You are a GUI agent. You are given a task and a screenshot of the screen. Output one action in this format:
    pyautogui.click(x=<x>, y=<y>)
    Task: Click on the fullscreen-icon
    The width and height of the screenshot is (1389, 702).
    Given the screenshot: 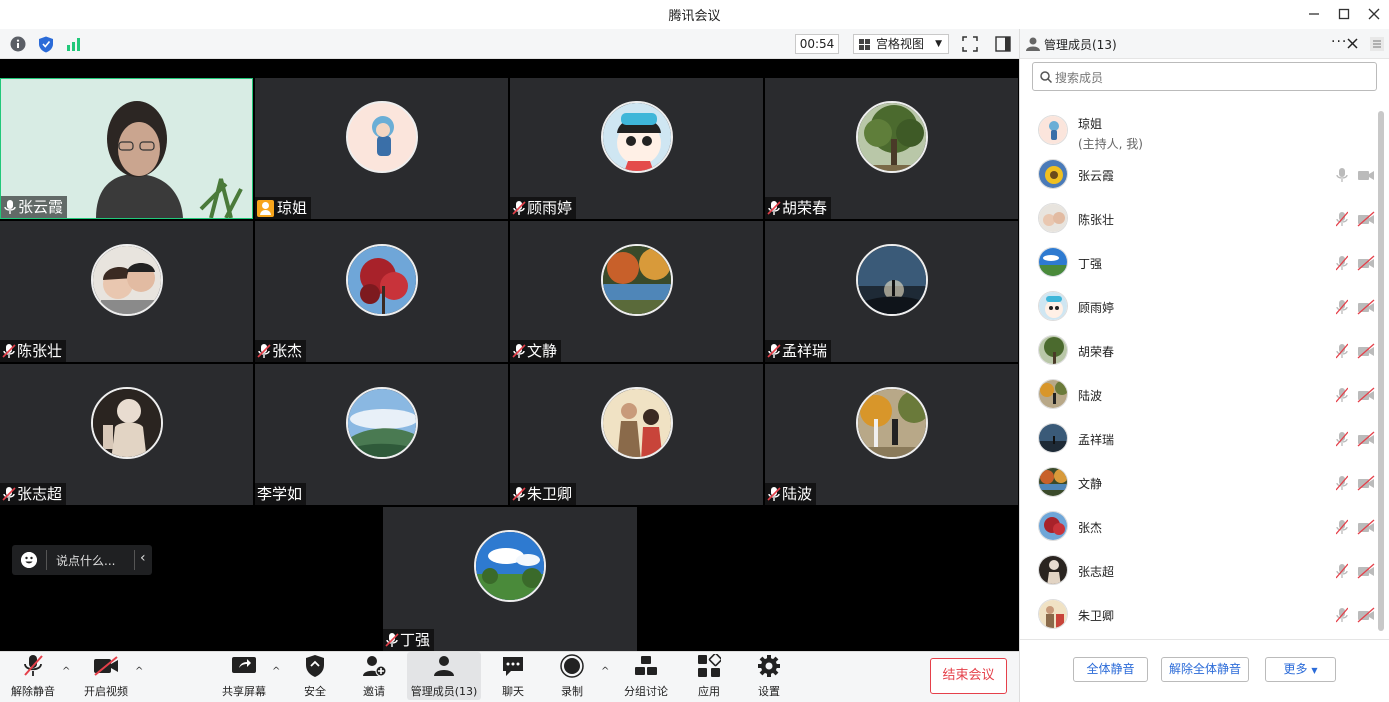 What is the action you would take?
    pyautogui.click(x=970, y=44)
    